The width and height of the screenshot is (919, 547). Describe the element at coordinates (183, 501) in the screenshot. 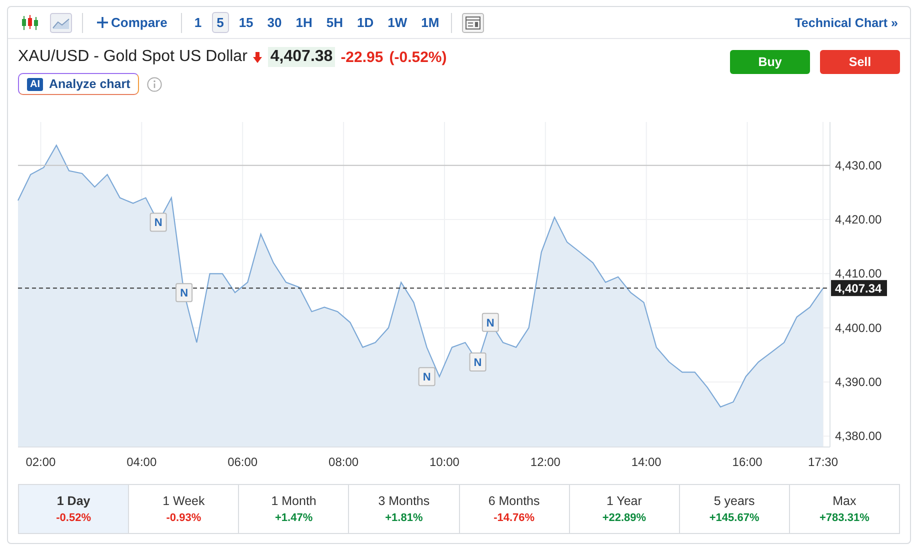

I see `period-label: 1 Week` at that location.